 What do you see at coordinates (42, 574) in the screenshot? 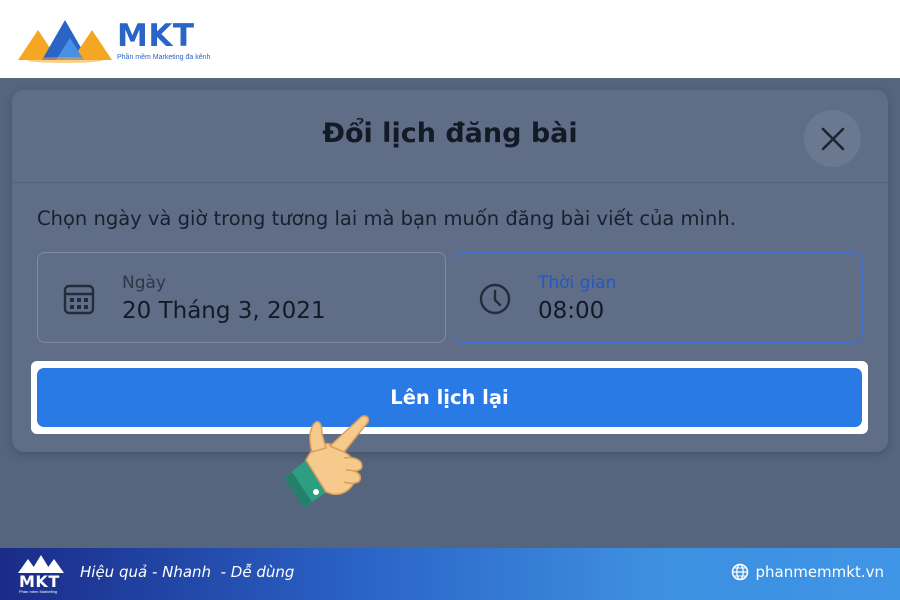
I see `footer-logo: MKT Phần mềm Marketing` at bounding box center [42, 574].